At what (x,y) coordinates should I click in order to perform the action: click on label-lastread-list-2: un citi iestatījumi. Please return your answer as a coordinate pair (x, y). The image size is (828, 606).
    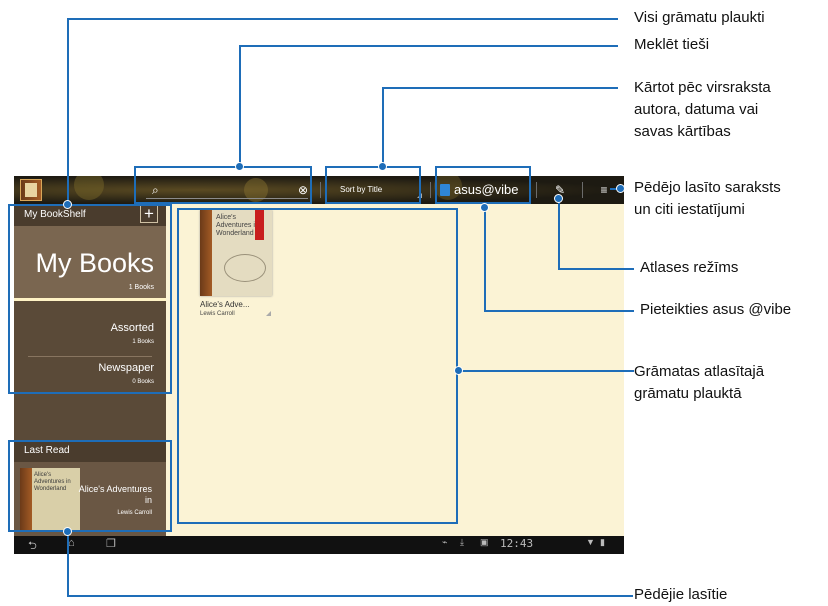
    Looking at the image, I should click on (689, 209).